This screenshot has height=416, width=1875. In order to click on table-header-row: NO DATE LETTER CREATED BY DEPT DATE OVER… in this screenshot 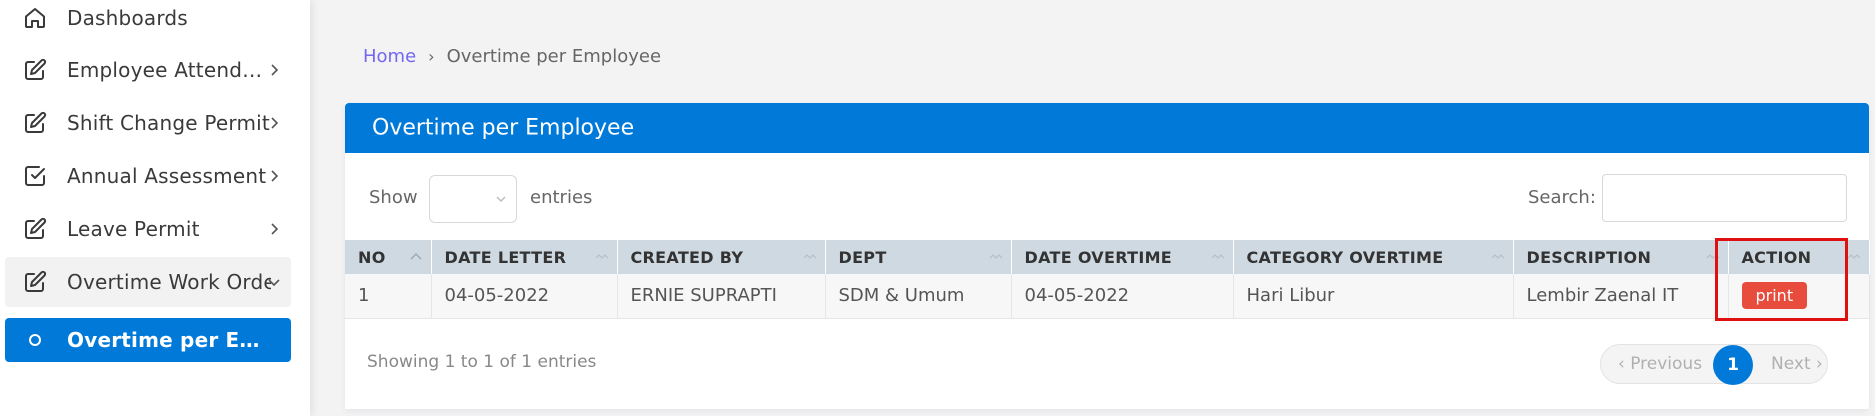, I will do `click(1107, 257)`.